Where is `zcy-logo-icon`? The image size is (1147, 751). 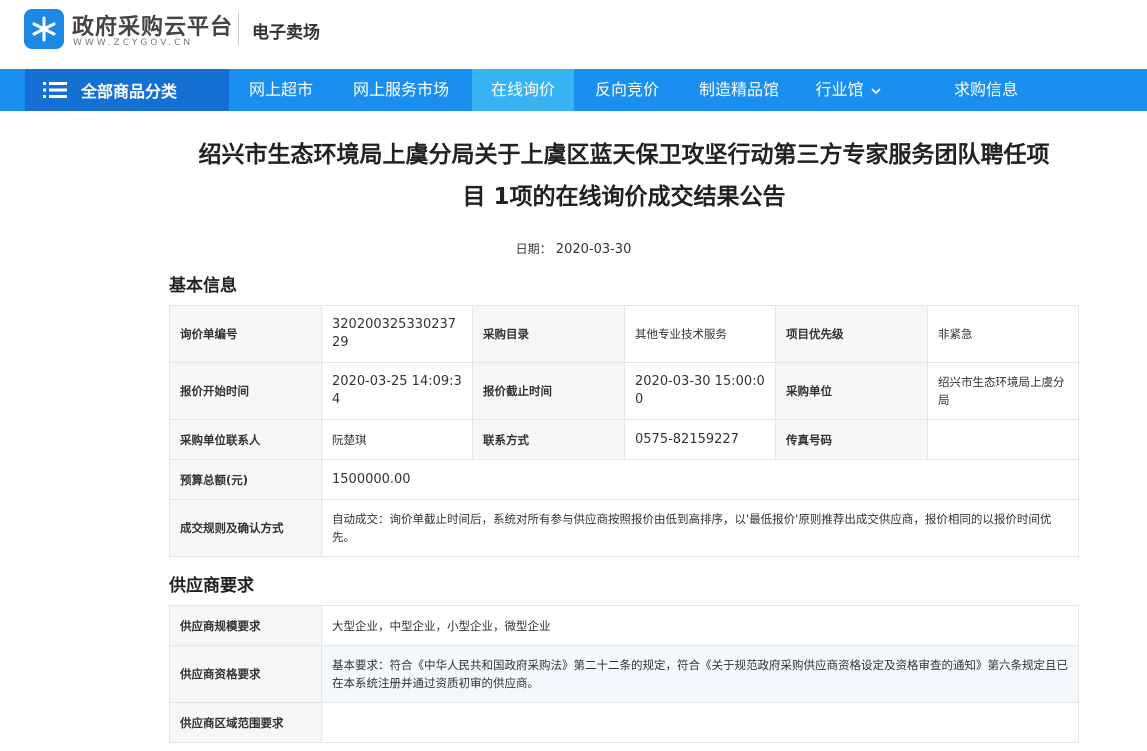
zcy-logo-icon is located at coordinates (44, 29).